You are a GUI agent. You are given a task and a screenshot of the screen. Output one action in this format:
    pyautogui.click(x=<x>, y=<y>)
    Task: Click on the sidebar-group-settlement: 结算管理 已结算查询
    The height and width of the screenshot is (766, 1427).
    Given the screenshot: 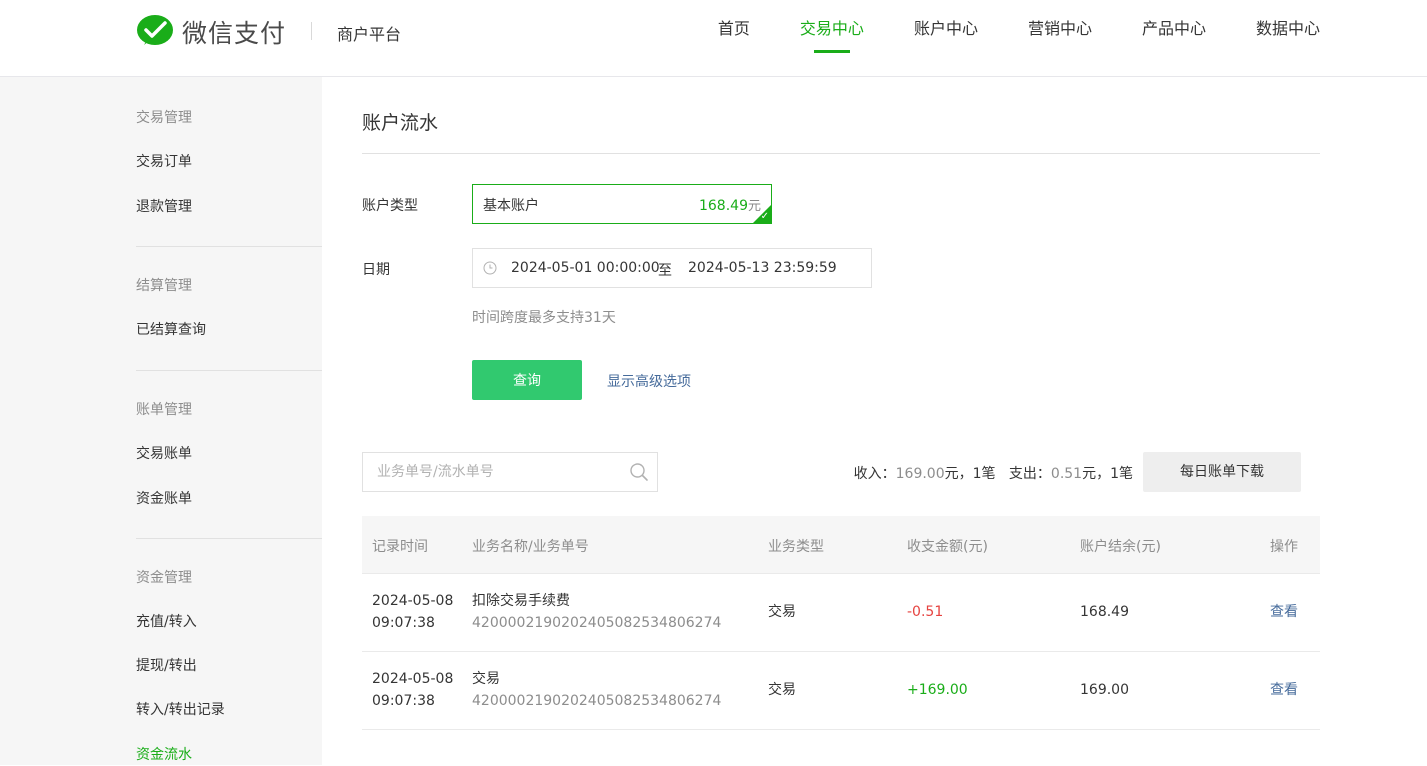 What is the action you would take?
    pyautogui.click(x=229, y=306)
    